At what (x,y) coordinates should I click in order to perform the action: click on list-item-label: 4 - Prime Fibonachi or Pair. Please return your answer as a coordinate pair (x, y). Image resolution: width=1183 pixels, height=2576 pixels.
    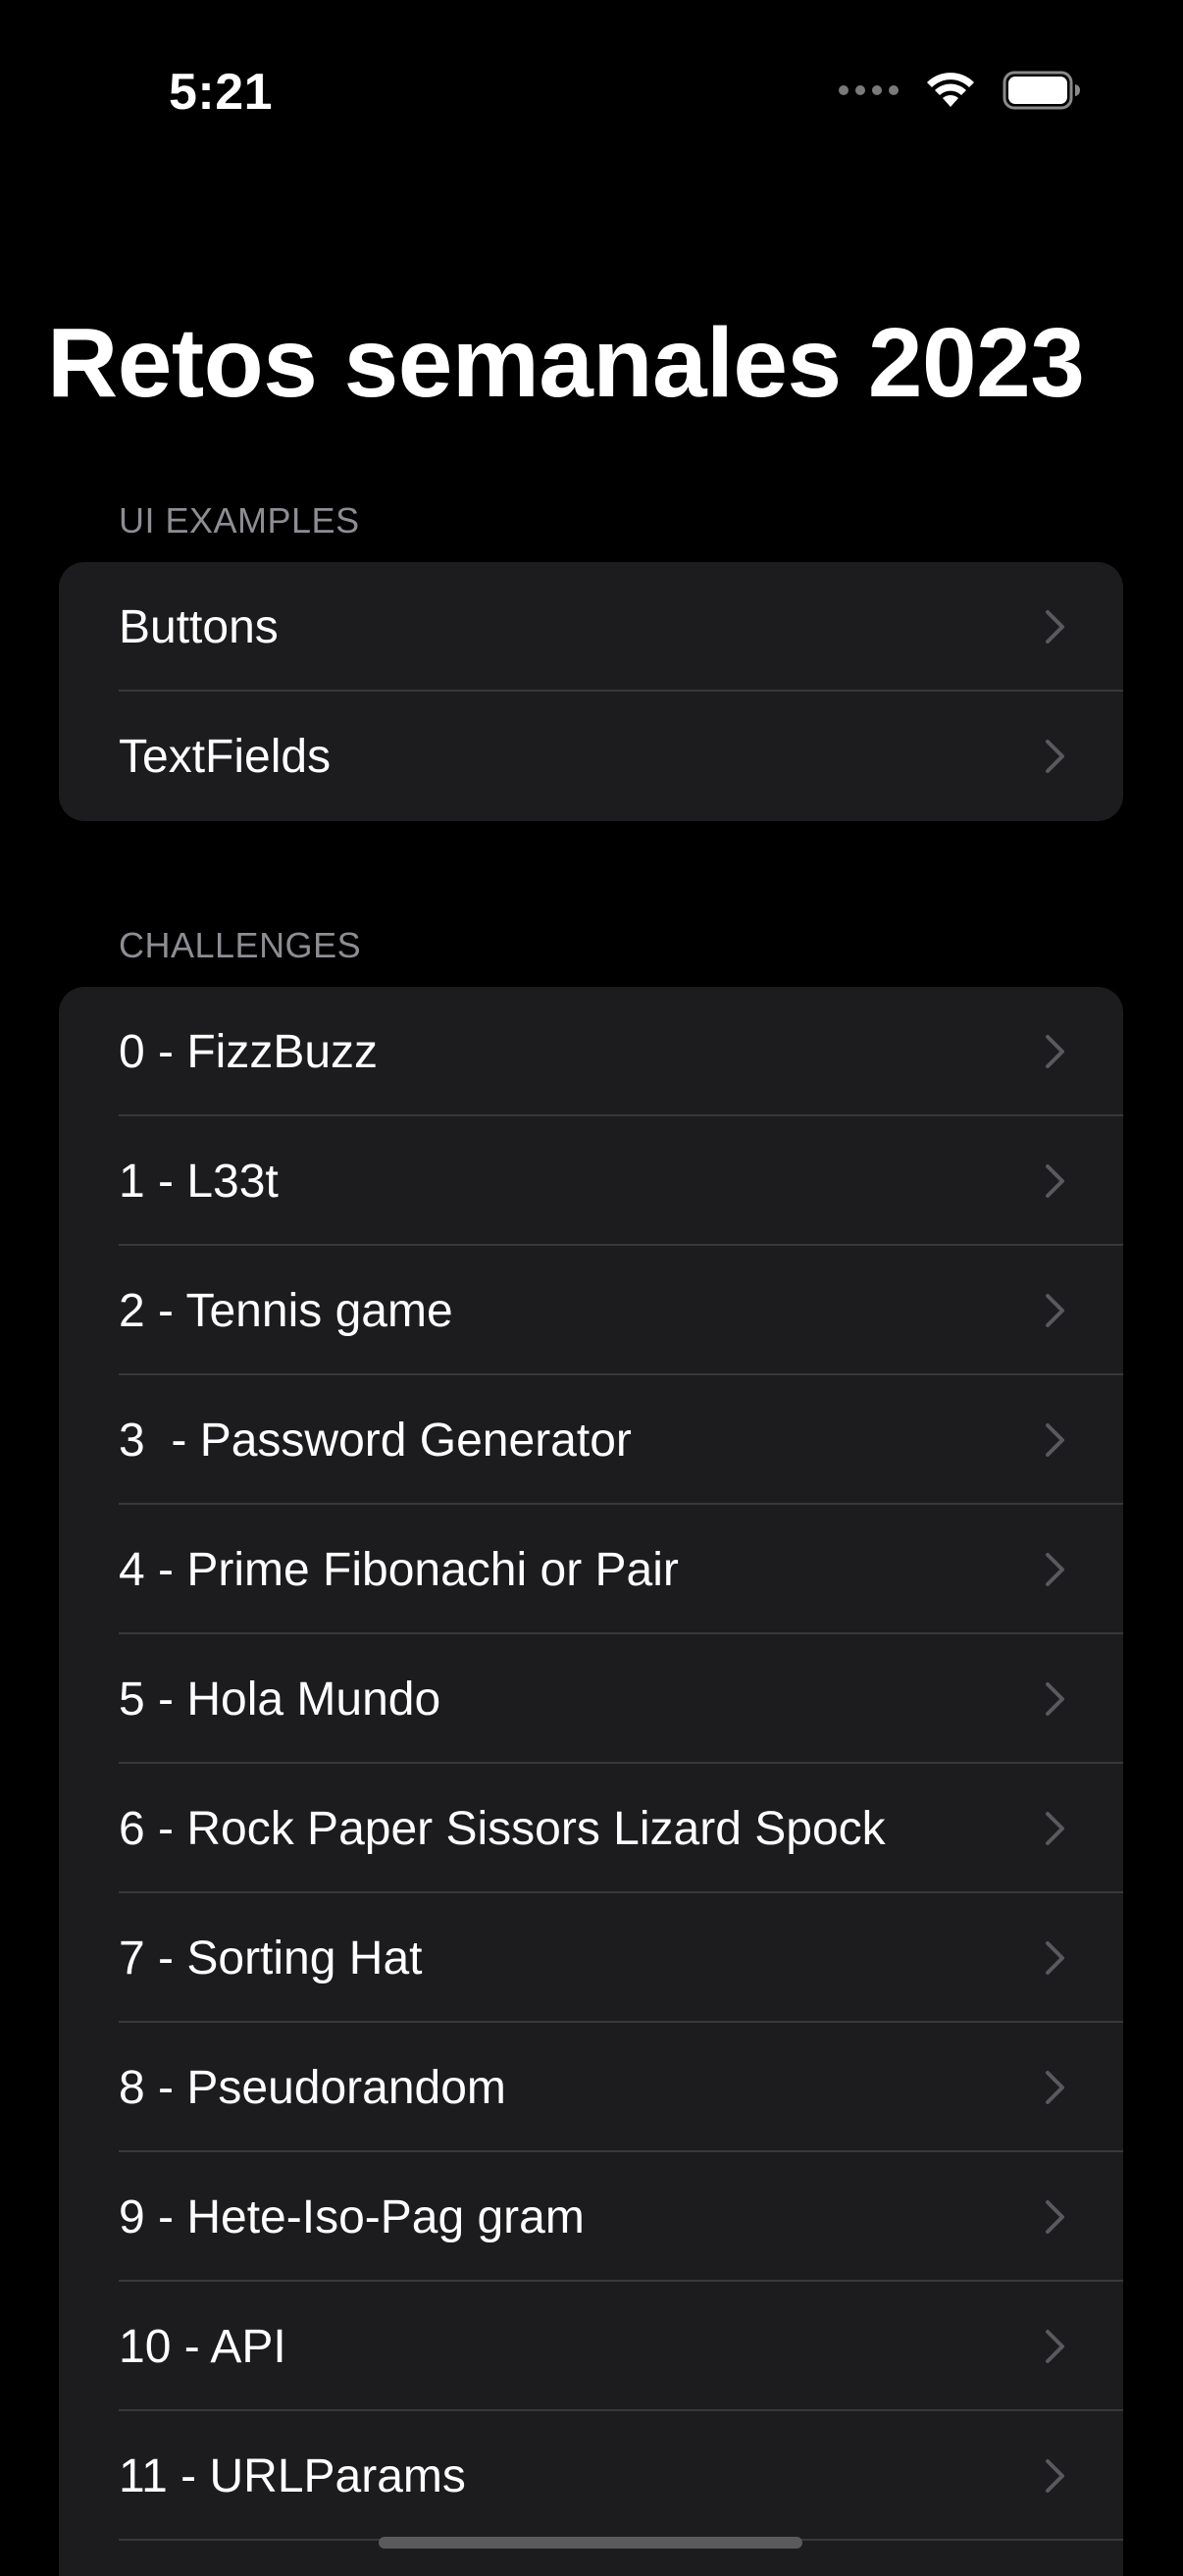
    Looking at the image, I should click on (399, 1569).